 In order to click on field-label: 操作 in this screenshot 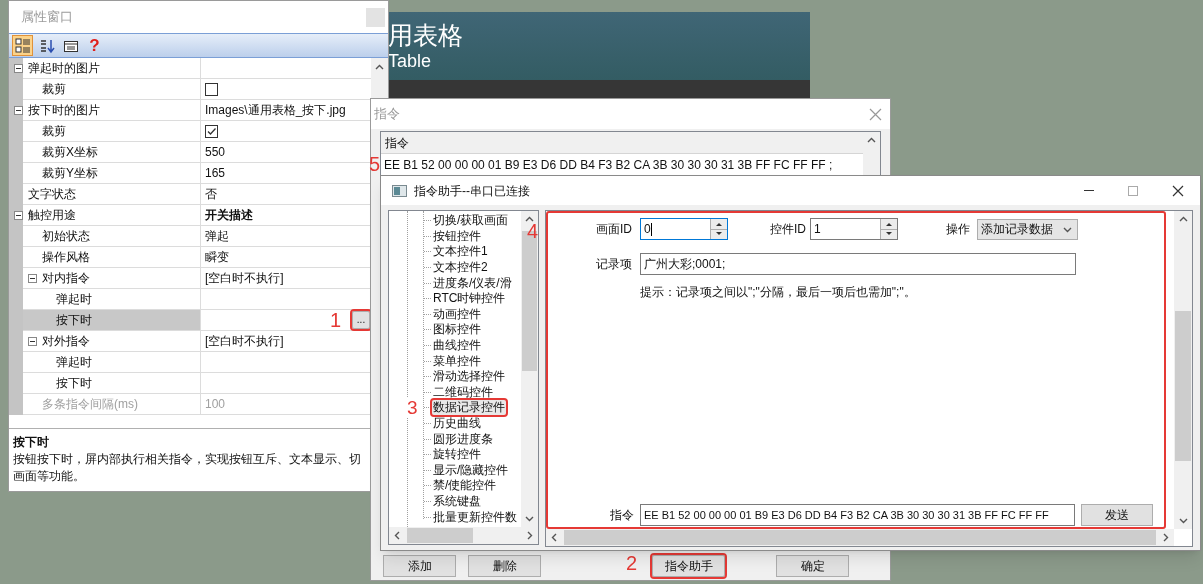, I will do `click(957, 229)`.